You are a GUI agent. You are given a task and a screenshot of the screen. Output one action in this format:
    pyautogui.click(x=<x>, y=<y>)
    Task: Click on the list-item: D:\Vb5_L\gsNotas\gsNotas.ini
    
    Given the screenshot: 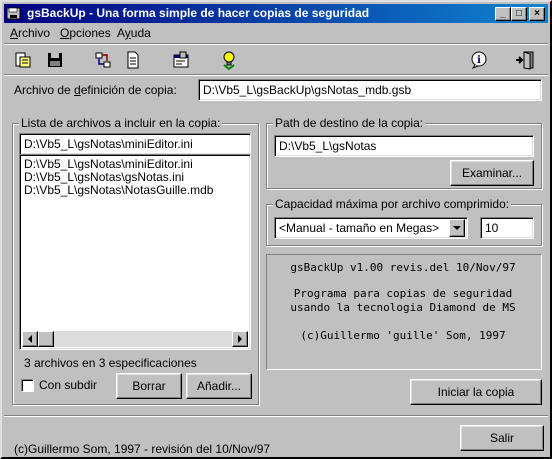 What is the action you would take?
    pyautogui.click(x=104, y=177)
    